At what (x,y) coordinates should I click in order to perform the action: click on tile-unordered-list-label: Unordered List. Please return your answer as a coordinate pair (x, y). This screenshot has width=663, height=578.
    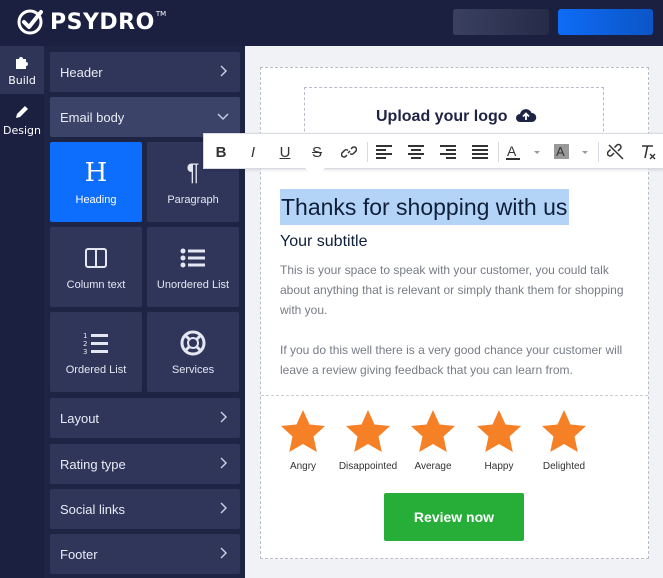
    Looking at the image, I should click on (193, 285).